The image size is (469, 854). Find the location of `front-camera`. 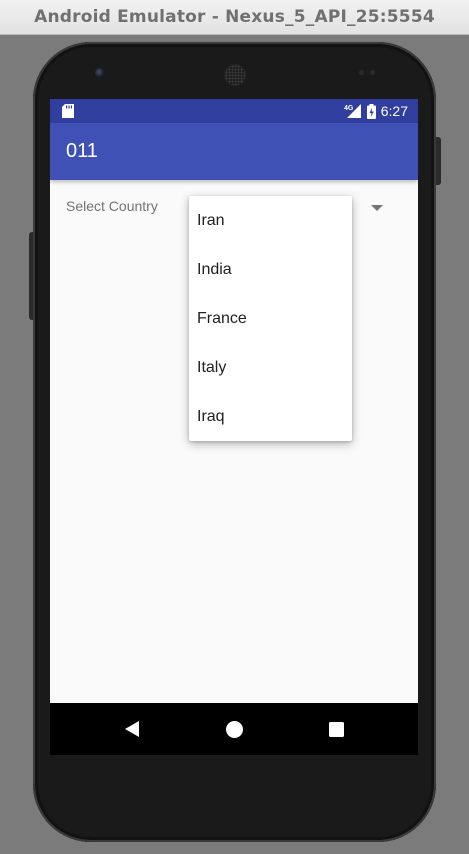

front-camera is located at coordinates (100, 73).